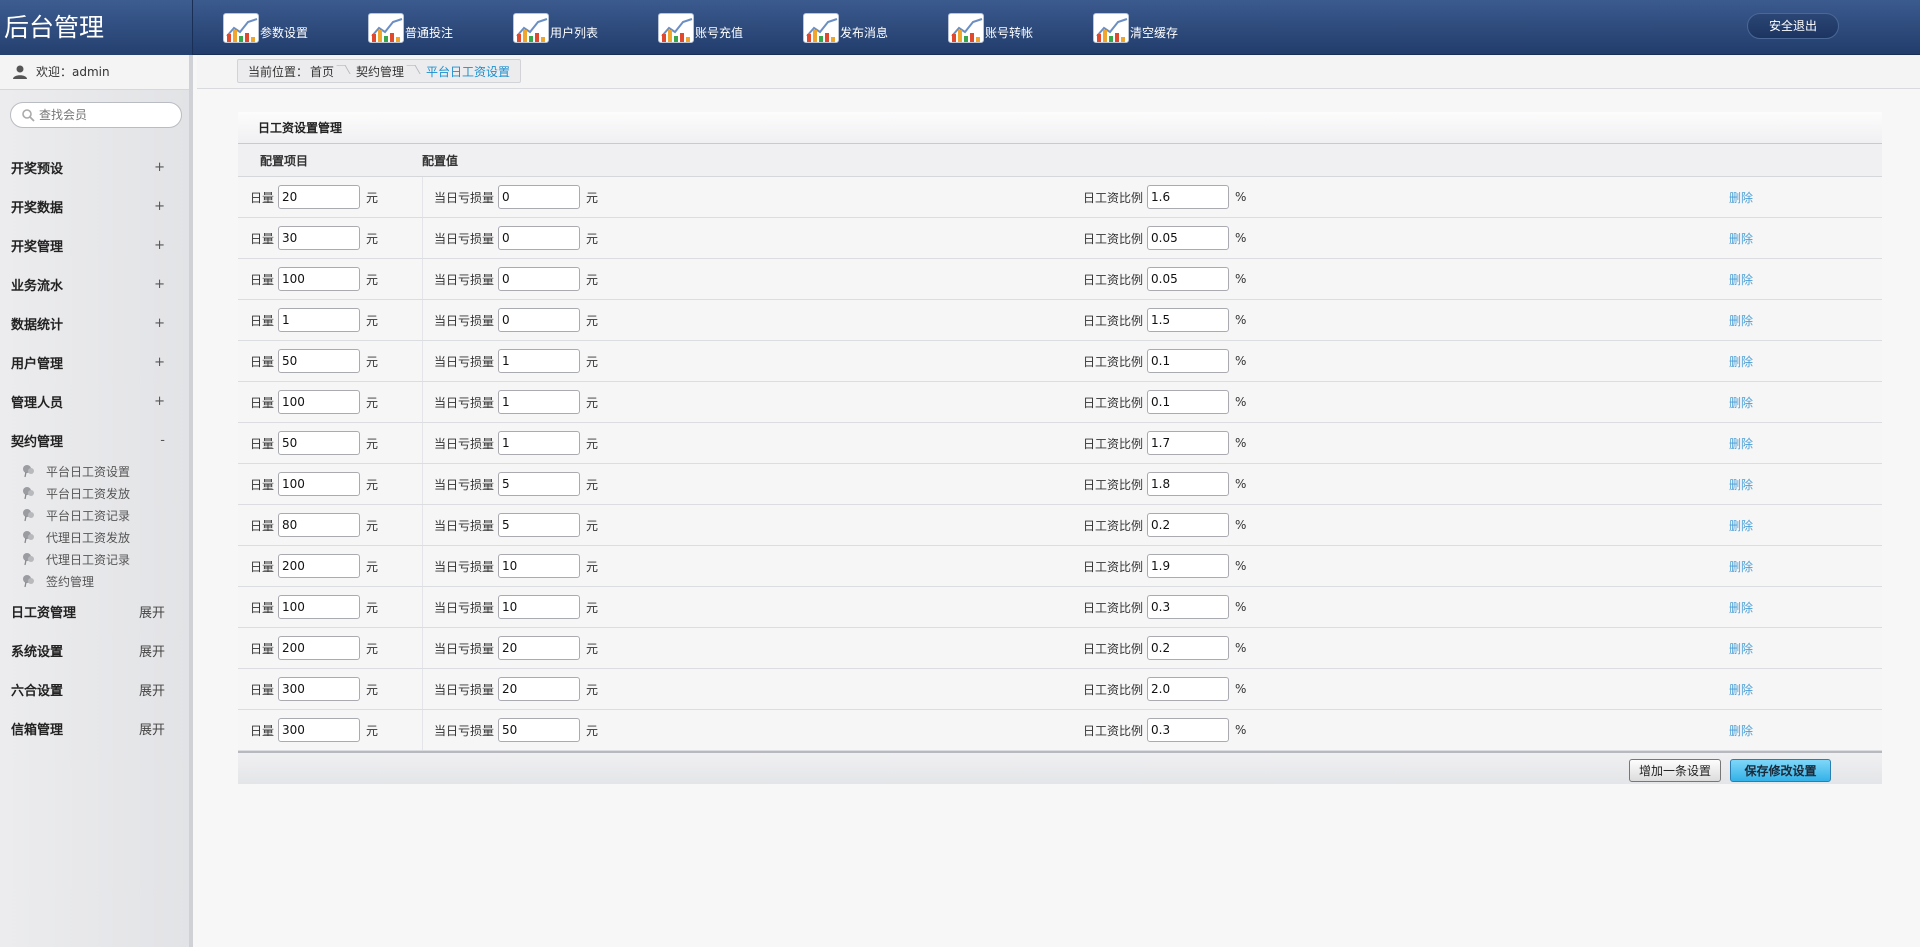 This screenshot has width=1920, height=947. I want to click on sidebar-item-3: 业务流水 +, so click(94, 284).